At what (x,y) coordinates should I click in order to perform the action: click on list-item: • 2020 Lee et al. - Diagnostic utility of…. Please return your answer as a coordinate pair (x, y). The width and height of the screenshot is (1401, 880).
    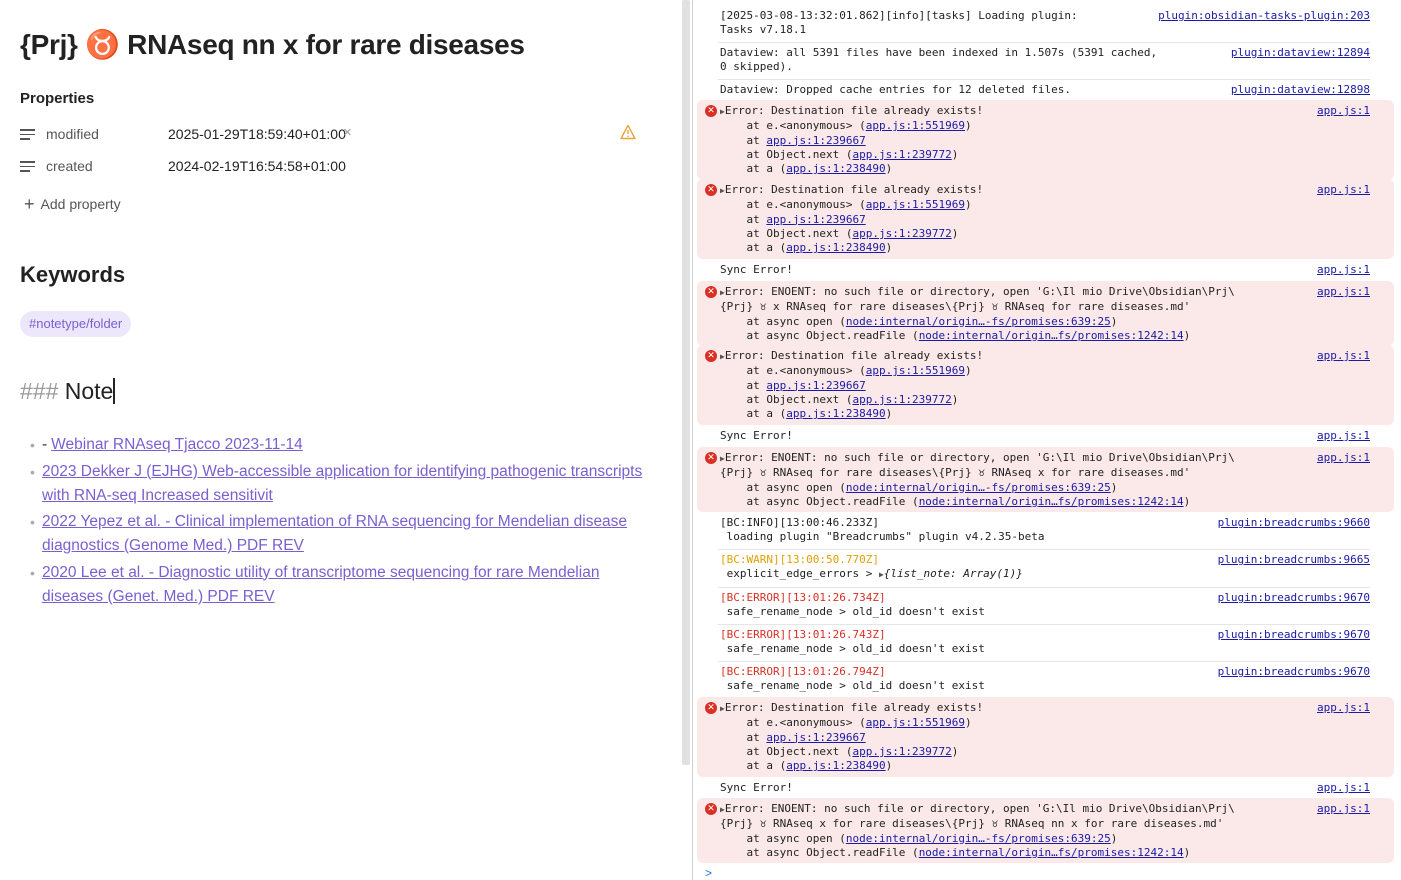
    Looking at the image, I should click on (340, 585).